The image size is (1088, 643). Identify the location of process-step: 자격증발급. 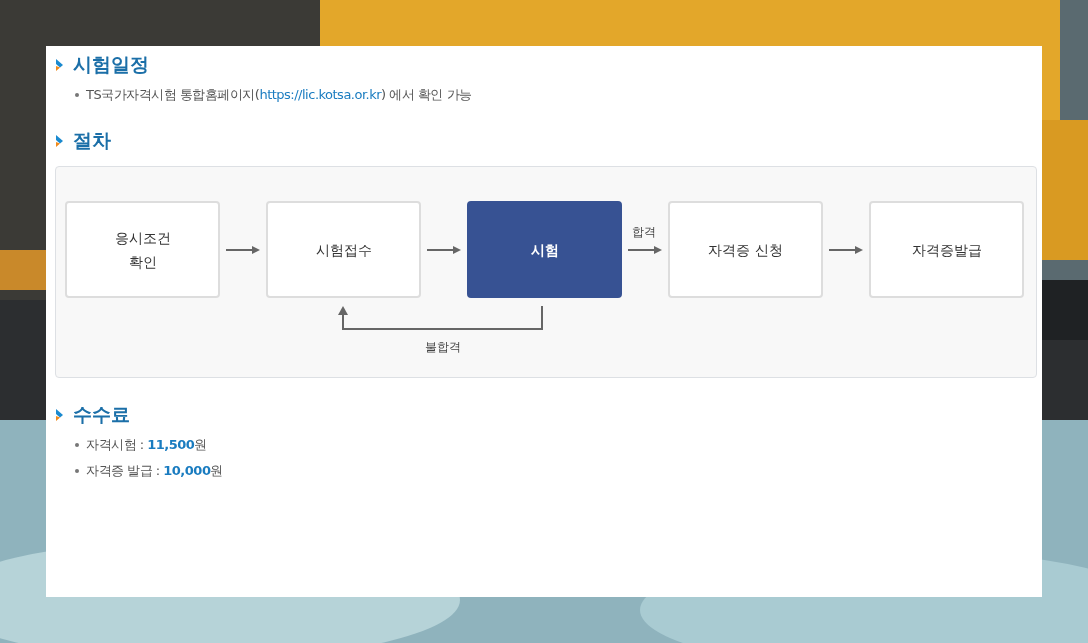
(946, 249).